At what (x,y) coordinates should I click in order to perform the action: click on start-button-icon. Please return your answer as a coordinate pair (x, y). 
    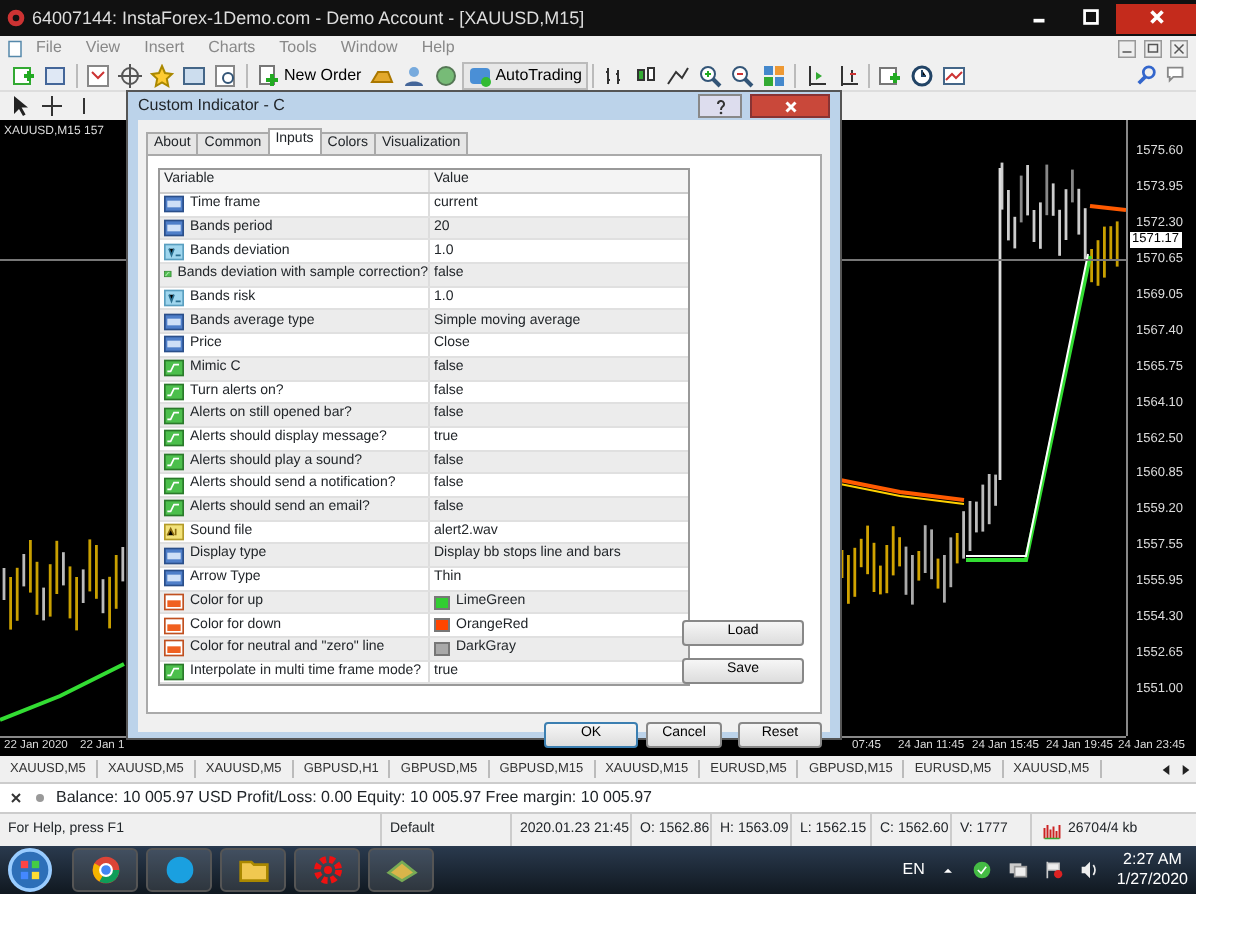
    Looking at the image, I should click on (30, 870).